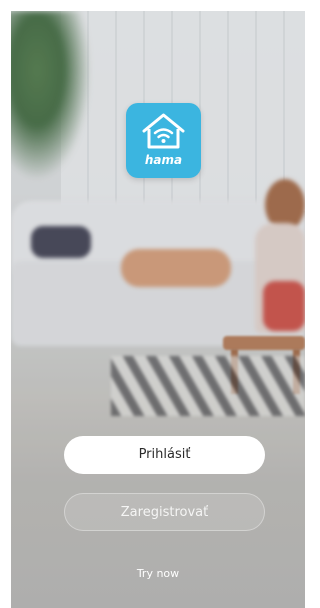 Image resolution: width=320 pixels, height=608 pixels. Describe the element at coordinates (163, 131) in the screenshot. I see `smart-home-wifi-icon` at that location.